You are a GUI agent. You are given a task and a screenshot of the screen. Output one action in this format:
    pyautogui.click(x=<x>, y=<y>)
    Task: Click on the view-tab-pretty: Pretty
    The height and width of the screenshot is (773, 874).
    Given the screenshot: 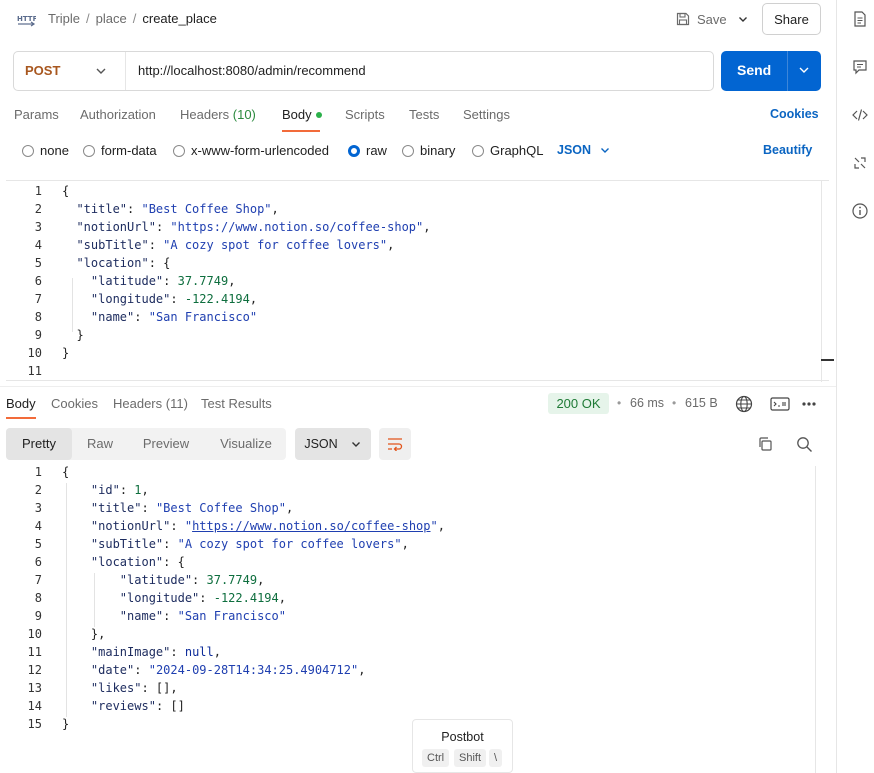 What is the action you would take?
    pyautogui.click(x=39, y=444)
    